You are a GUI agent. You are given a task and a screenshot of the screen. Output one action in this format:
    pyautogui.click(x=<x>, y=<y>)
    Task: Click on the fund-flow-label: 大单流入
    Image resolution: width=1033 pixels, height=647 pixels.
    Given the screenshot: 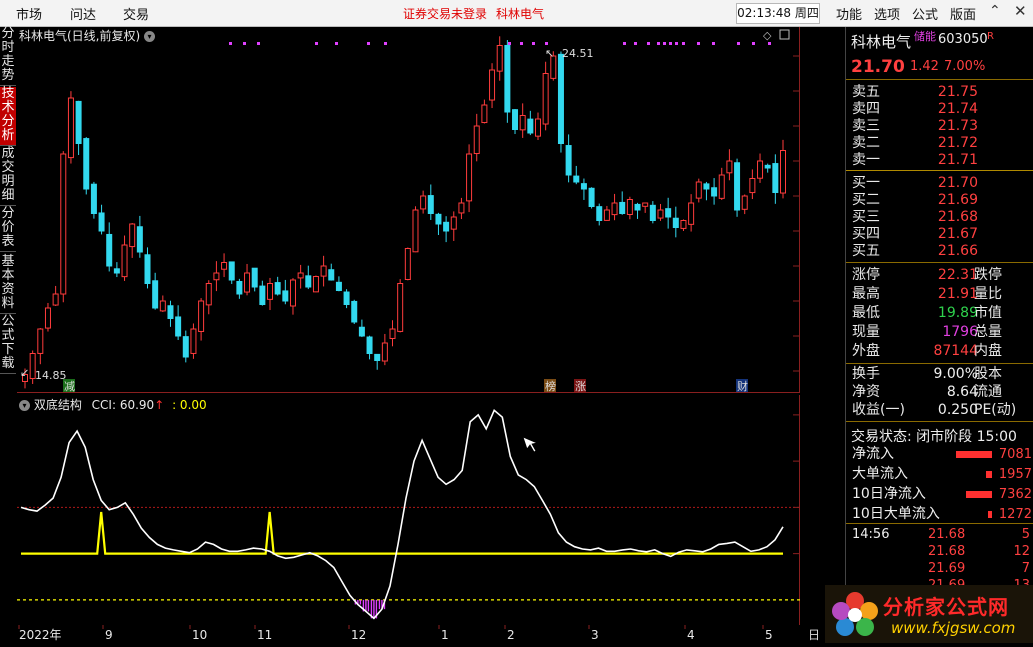 What is the action you would take?
    pyautogui.click(x=880, y=474)
    